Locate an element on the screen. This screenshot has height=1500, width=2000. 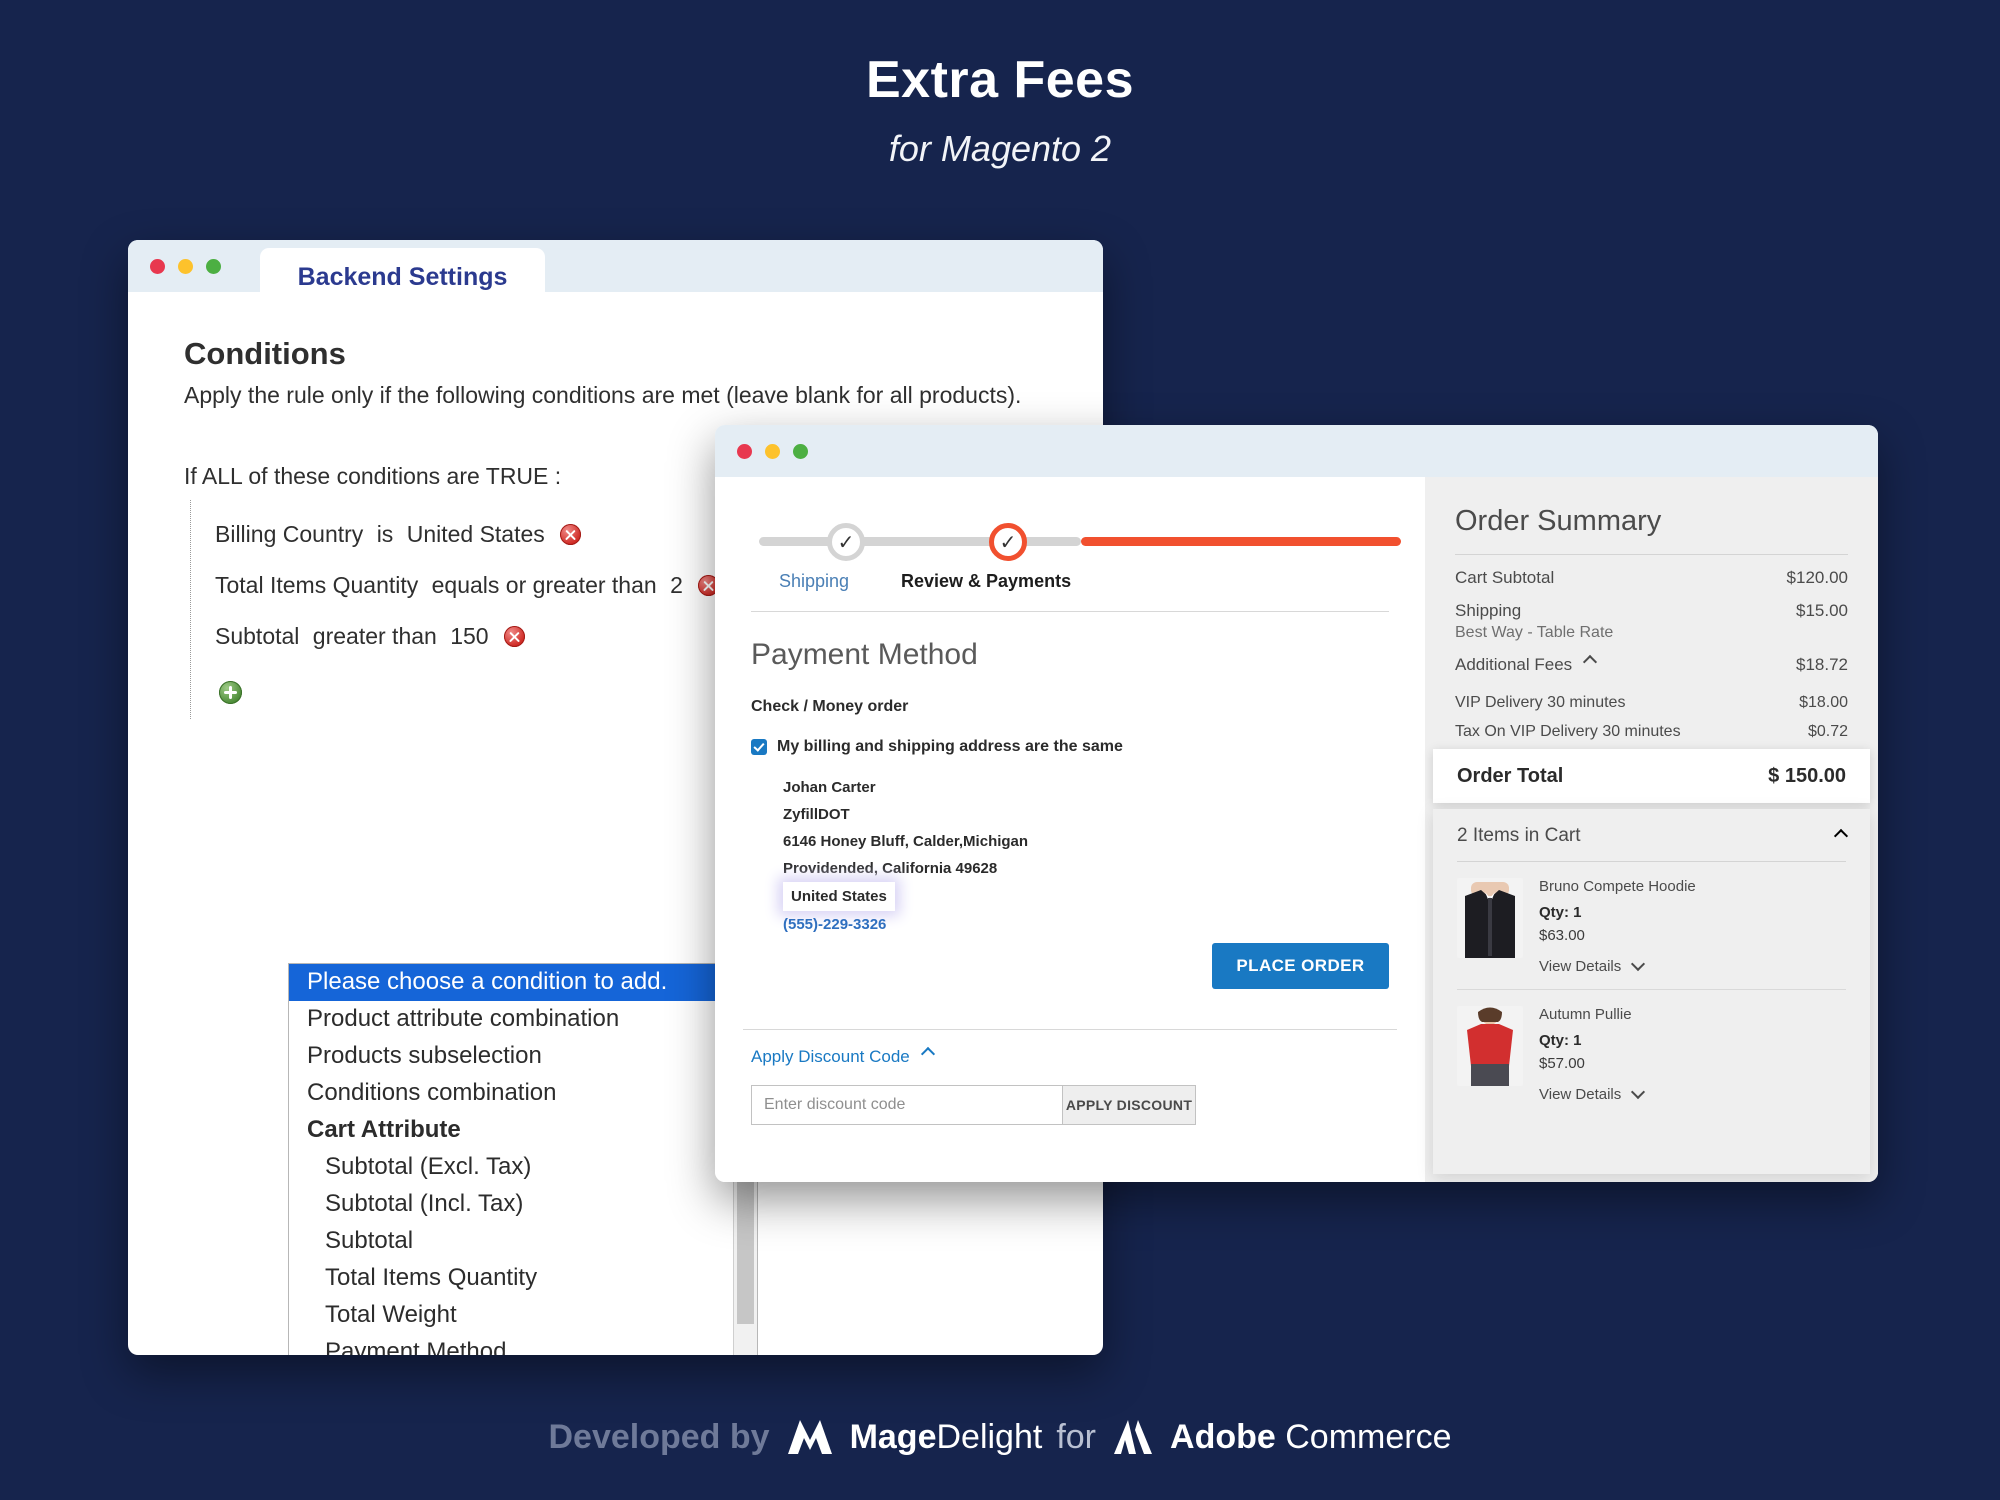
condition-attribute: Total Items Quantity is located at coordinates (316, 585).